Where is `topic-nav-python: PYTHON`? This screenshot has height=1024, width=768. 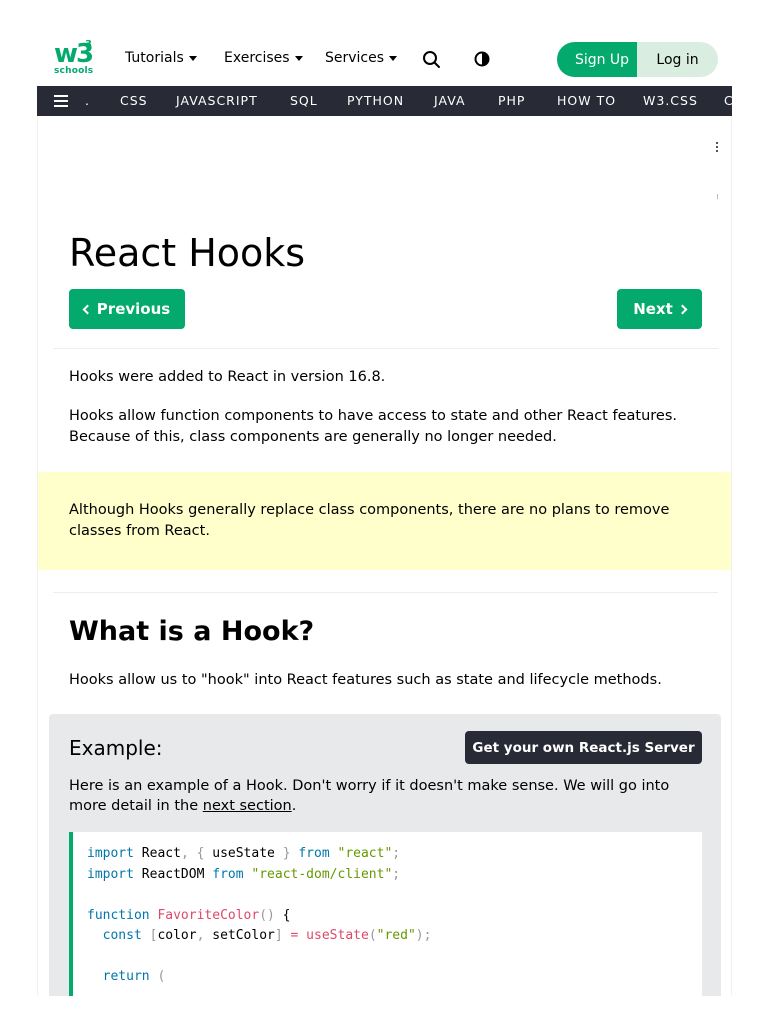
topic-nav-python: PYTHON is located at coordinates (375, 100).